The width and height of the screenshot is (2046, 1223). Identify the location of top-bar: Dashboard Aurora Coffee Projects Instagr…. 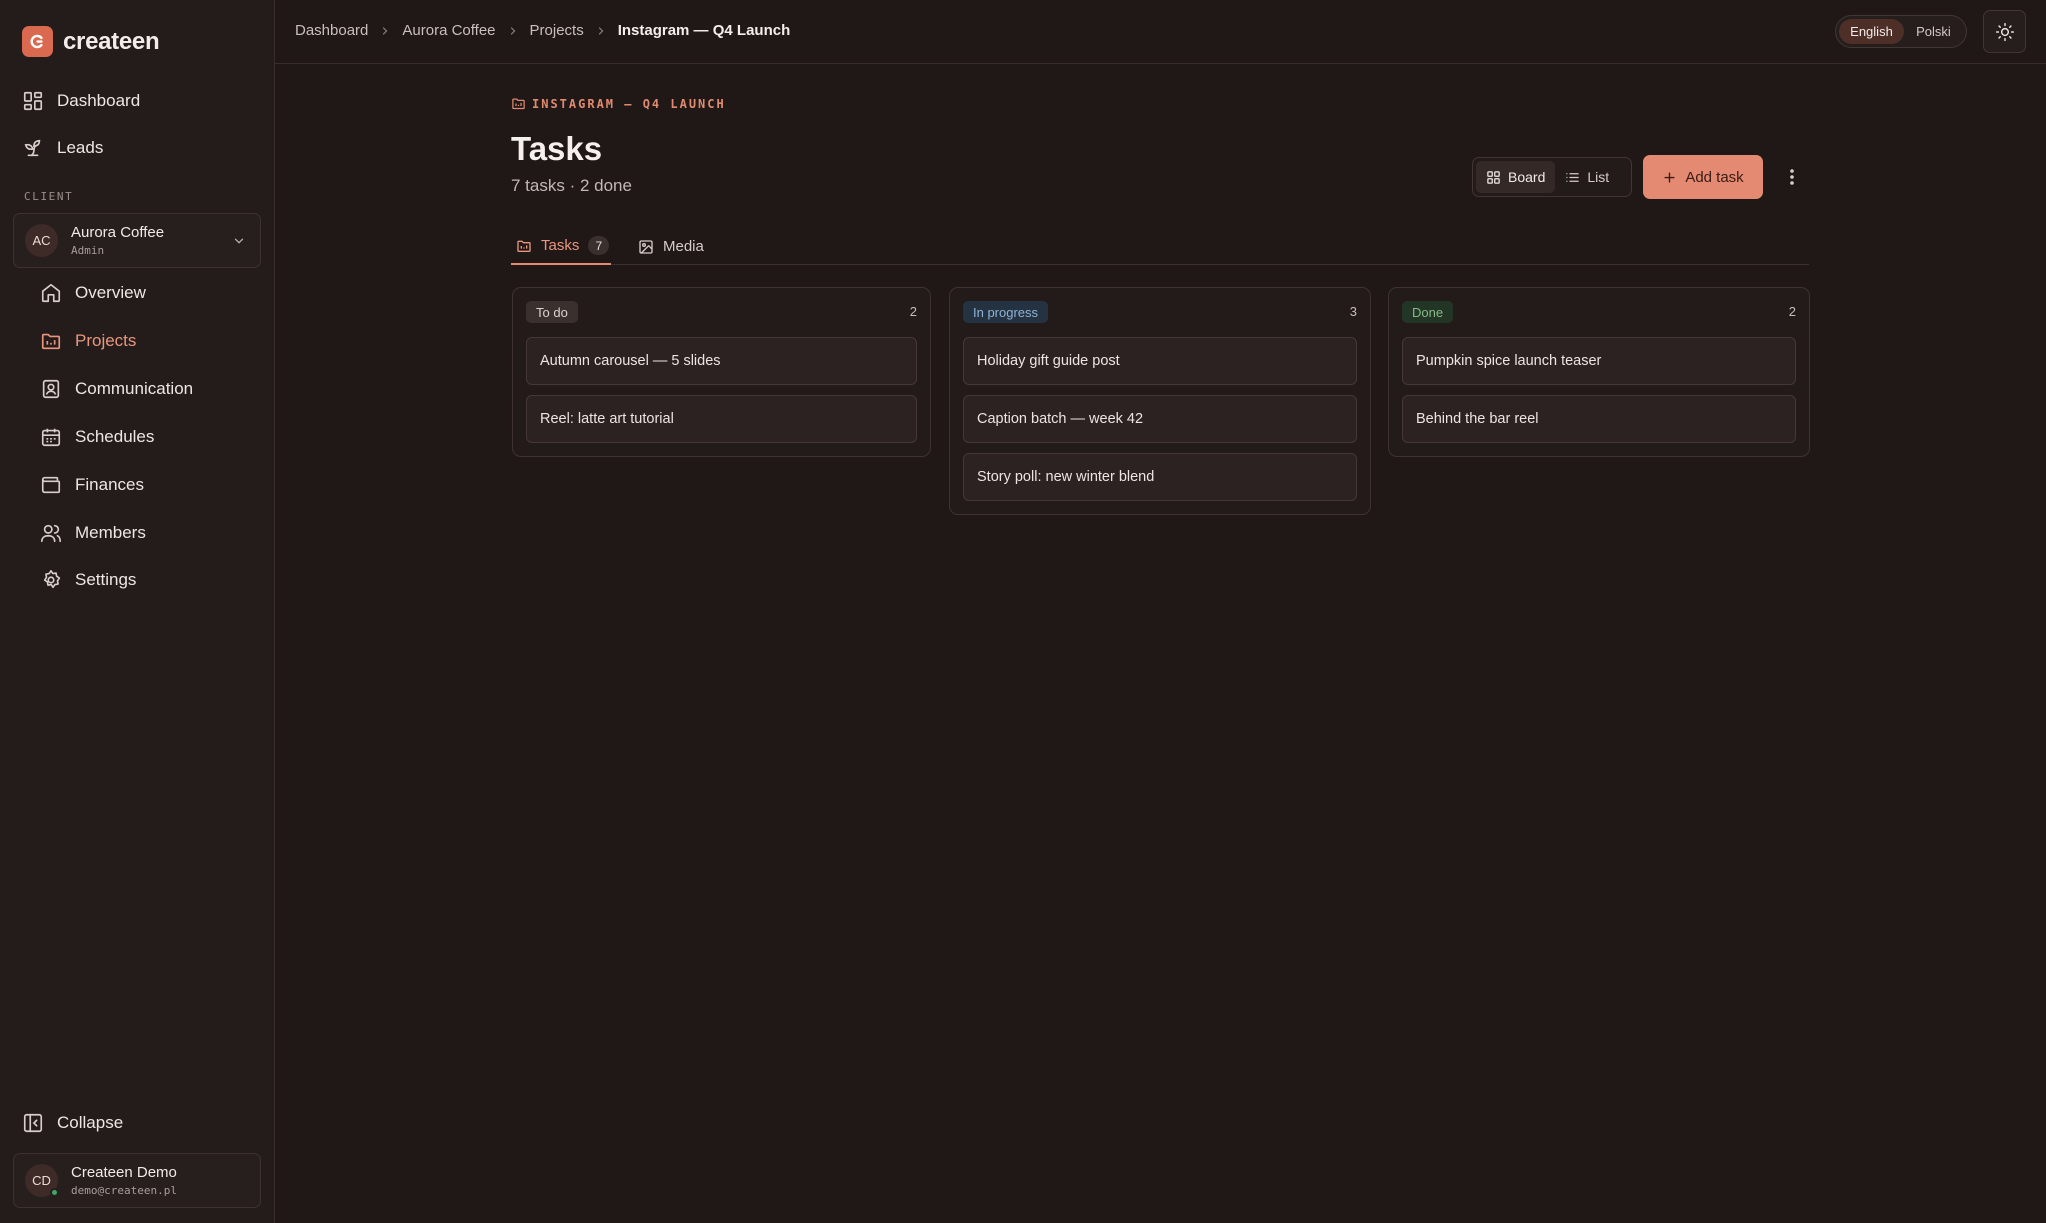
(1160, 32).